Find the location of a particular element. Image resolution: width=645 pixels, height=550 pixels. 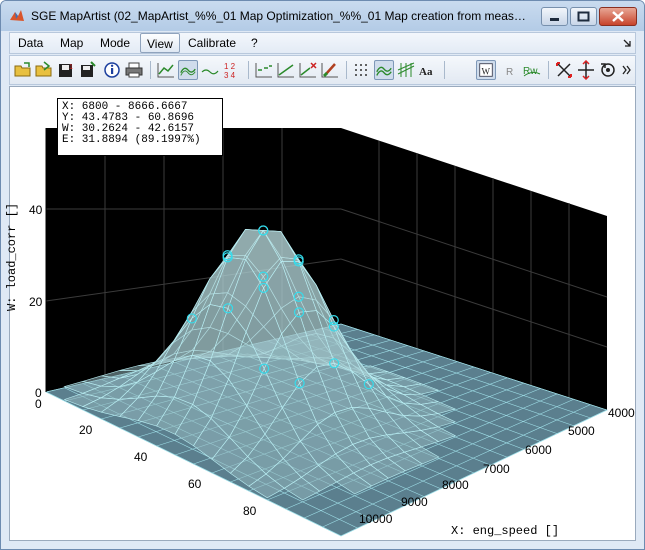

svg-text: 3 4 is located at coordinates (230, 75).